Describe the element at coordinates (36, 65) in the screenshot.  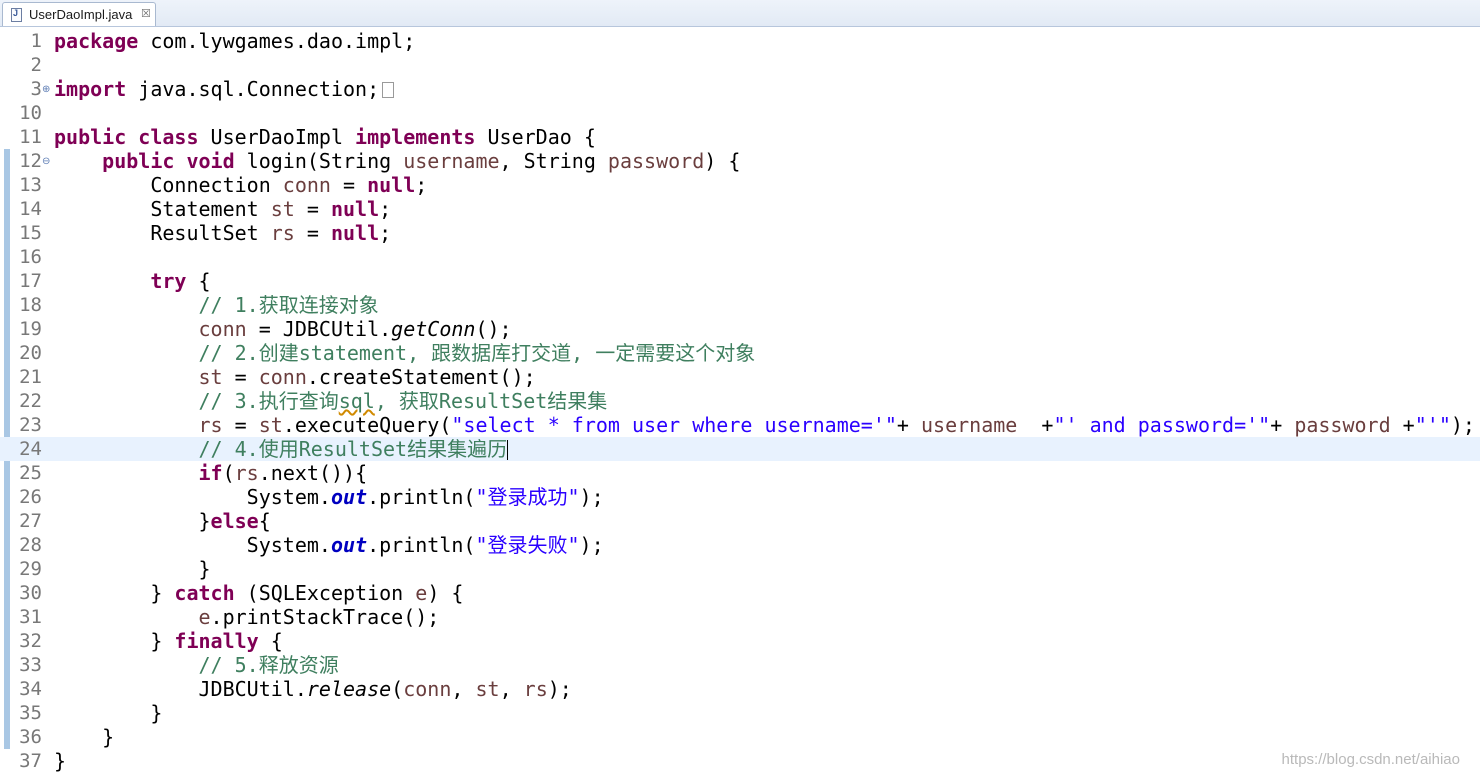
I see `line-number: 2` at that location.